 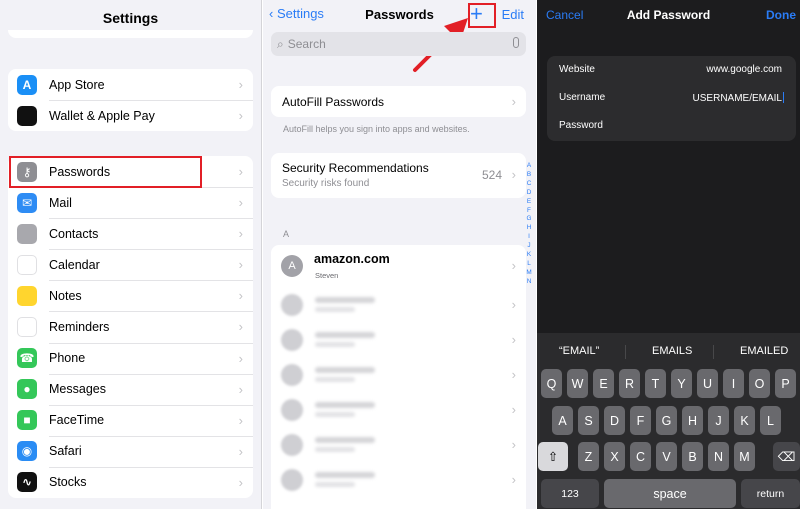 What do you see at coordinates (770, 493) in the screenshot?
I see `return-key: return` at bounding box center [770, 493].